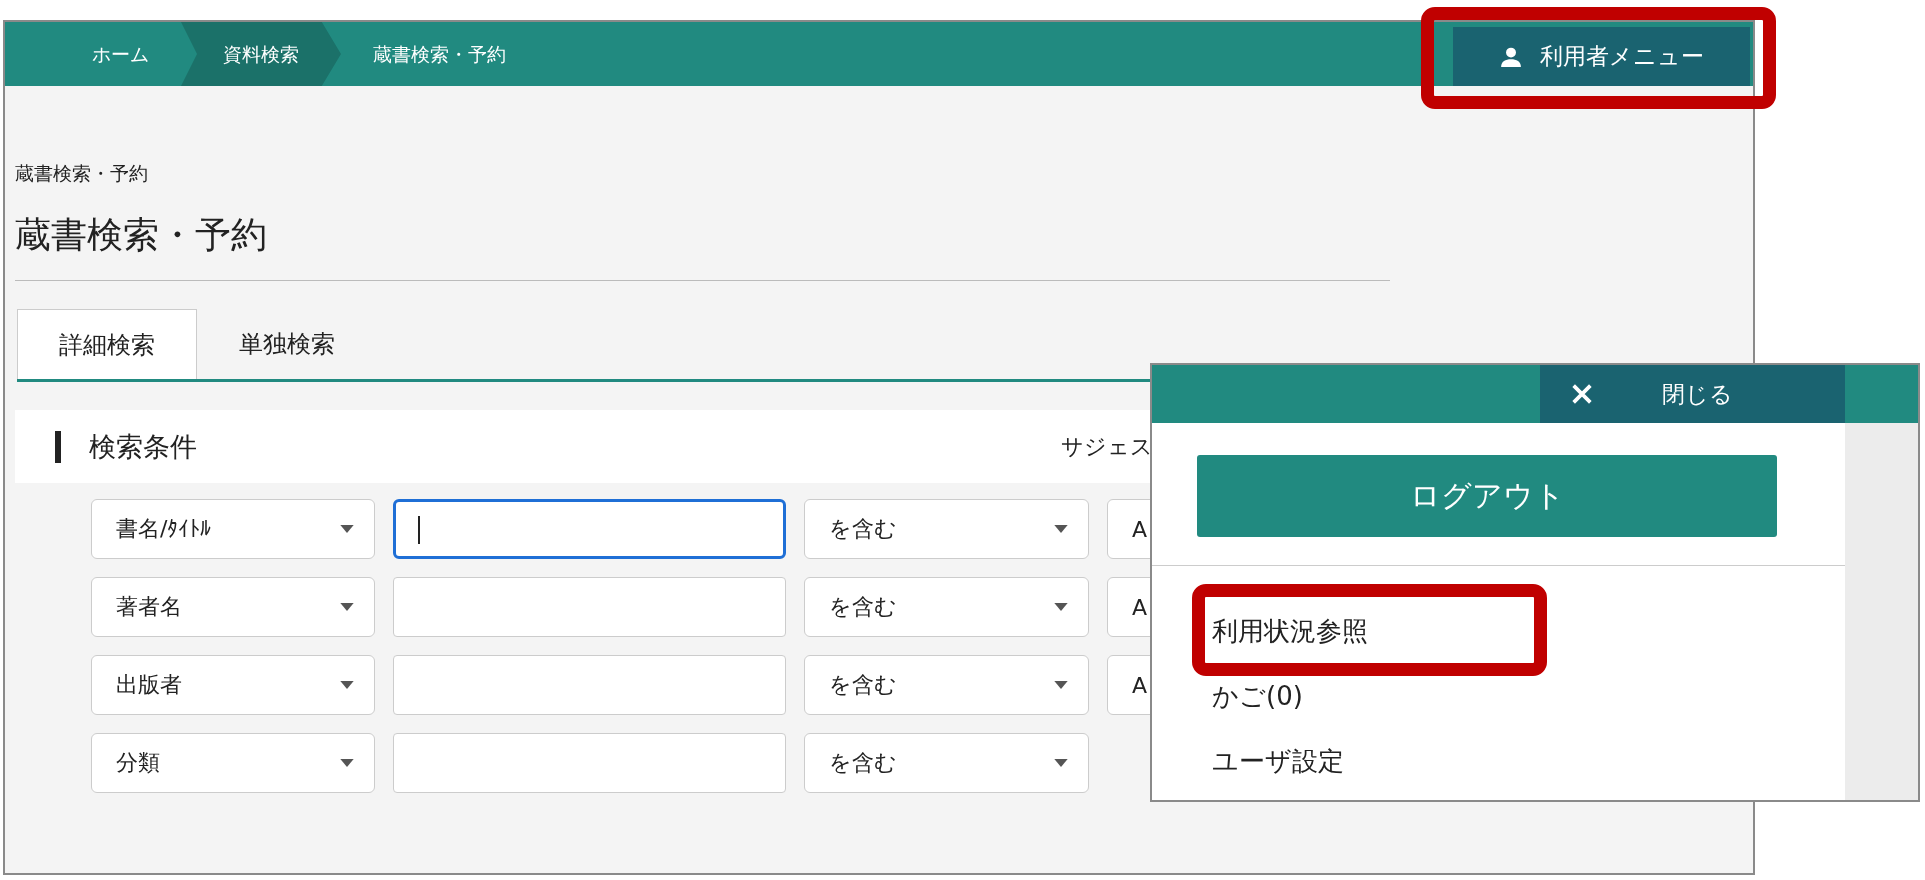 The image size is (1925, 880). Describe the element at coordinates (1487, 496) in the screenshot. I see `logout-button: ログアウト` at that location.